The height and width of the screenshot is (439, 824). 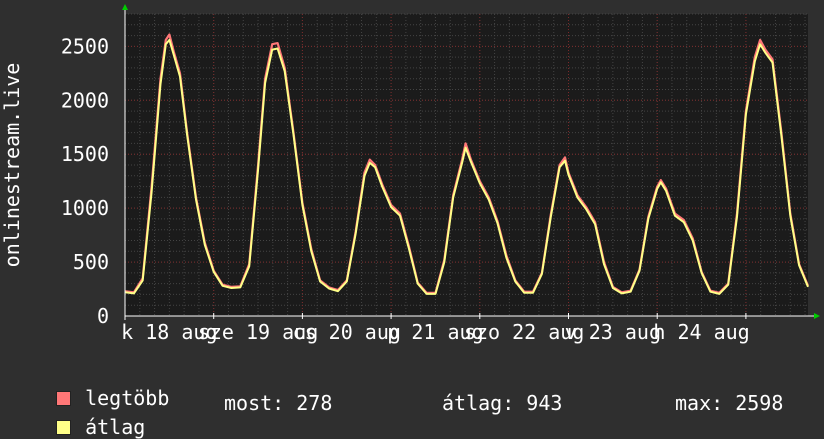 What do you see at coordinates (85, 154) in the screenshot?
I see `y-tick-label: 1500` at bounding box center [85, 154].